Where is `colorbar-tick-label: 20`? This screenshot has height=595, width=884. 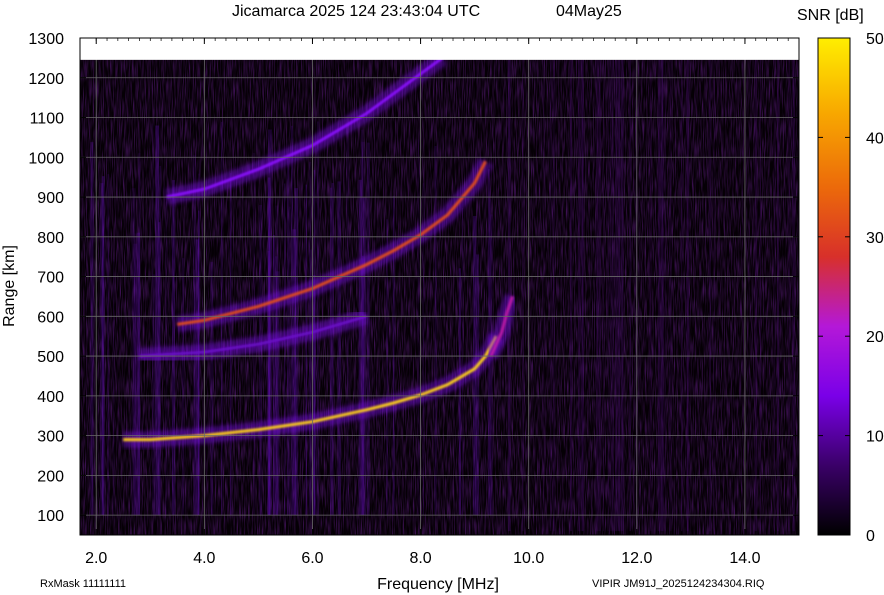 colorbar-tick-label: 20 is located at coordinates (875, 337).